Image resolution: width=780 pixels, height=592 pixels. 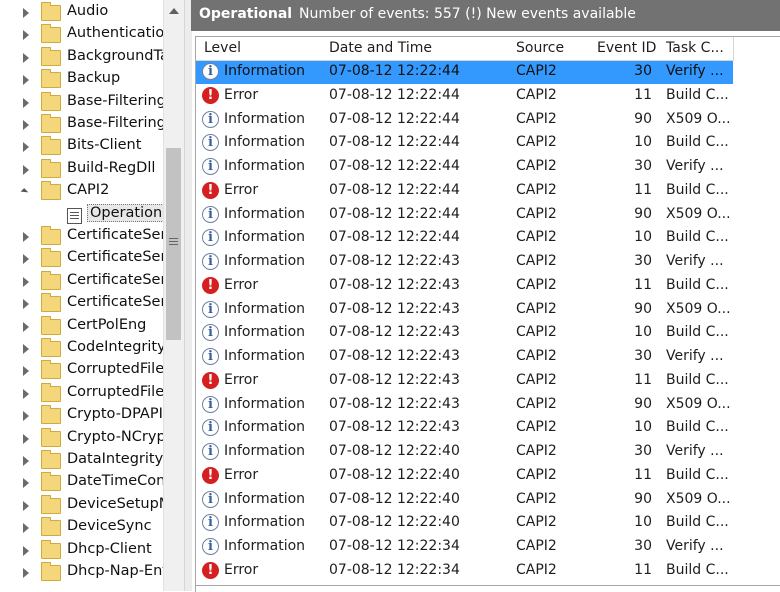 What do you see at coordinates (81, 438) in the screenshot?
I see `tree-folder-item: Crypto-NCrypt` at bounding box center [81, 438].